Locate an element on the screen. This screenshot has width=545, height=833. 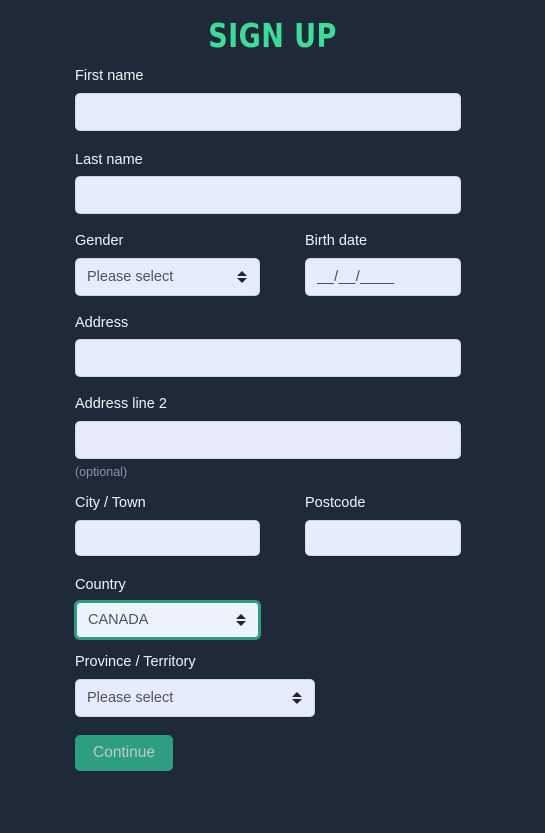
field-last-name: Last name is located at coordinates (268, 184).